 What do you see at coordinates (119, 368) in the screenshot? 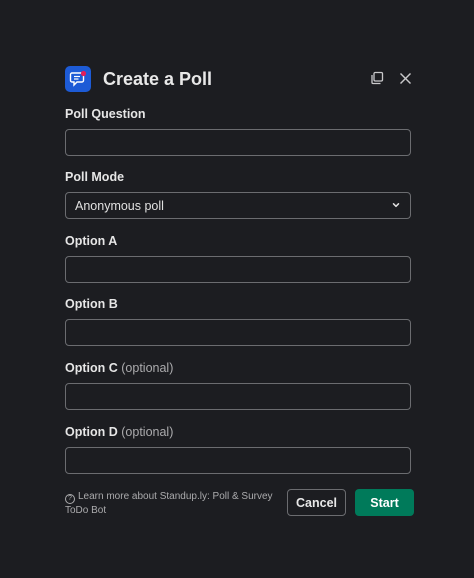
I see `option-c-label: Option C (optional)` at bounding box center [119, 368].